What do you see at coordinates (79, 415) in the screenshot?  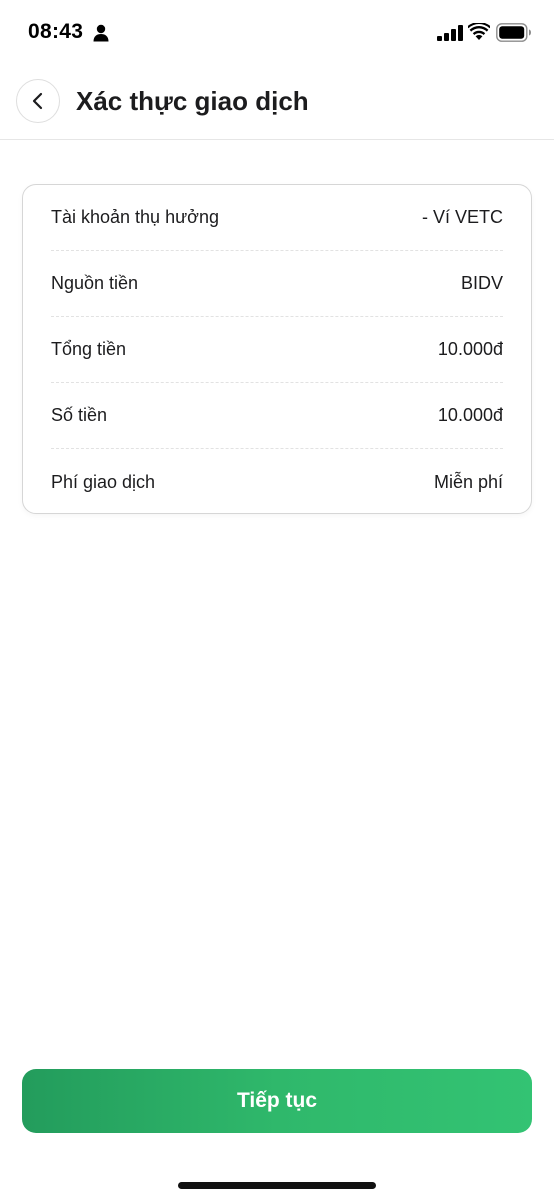 I see `detail-label: Số tiền` at bounding box center [79, 415].